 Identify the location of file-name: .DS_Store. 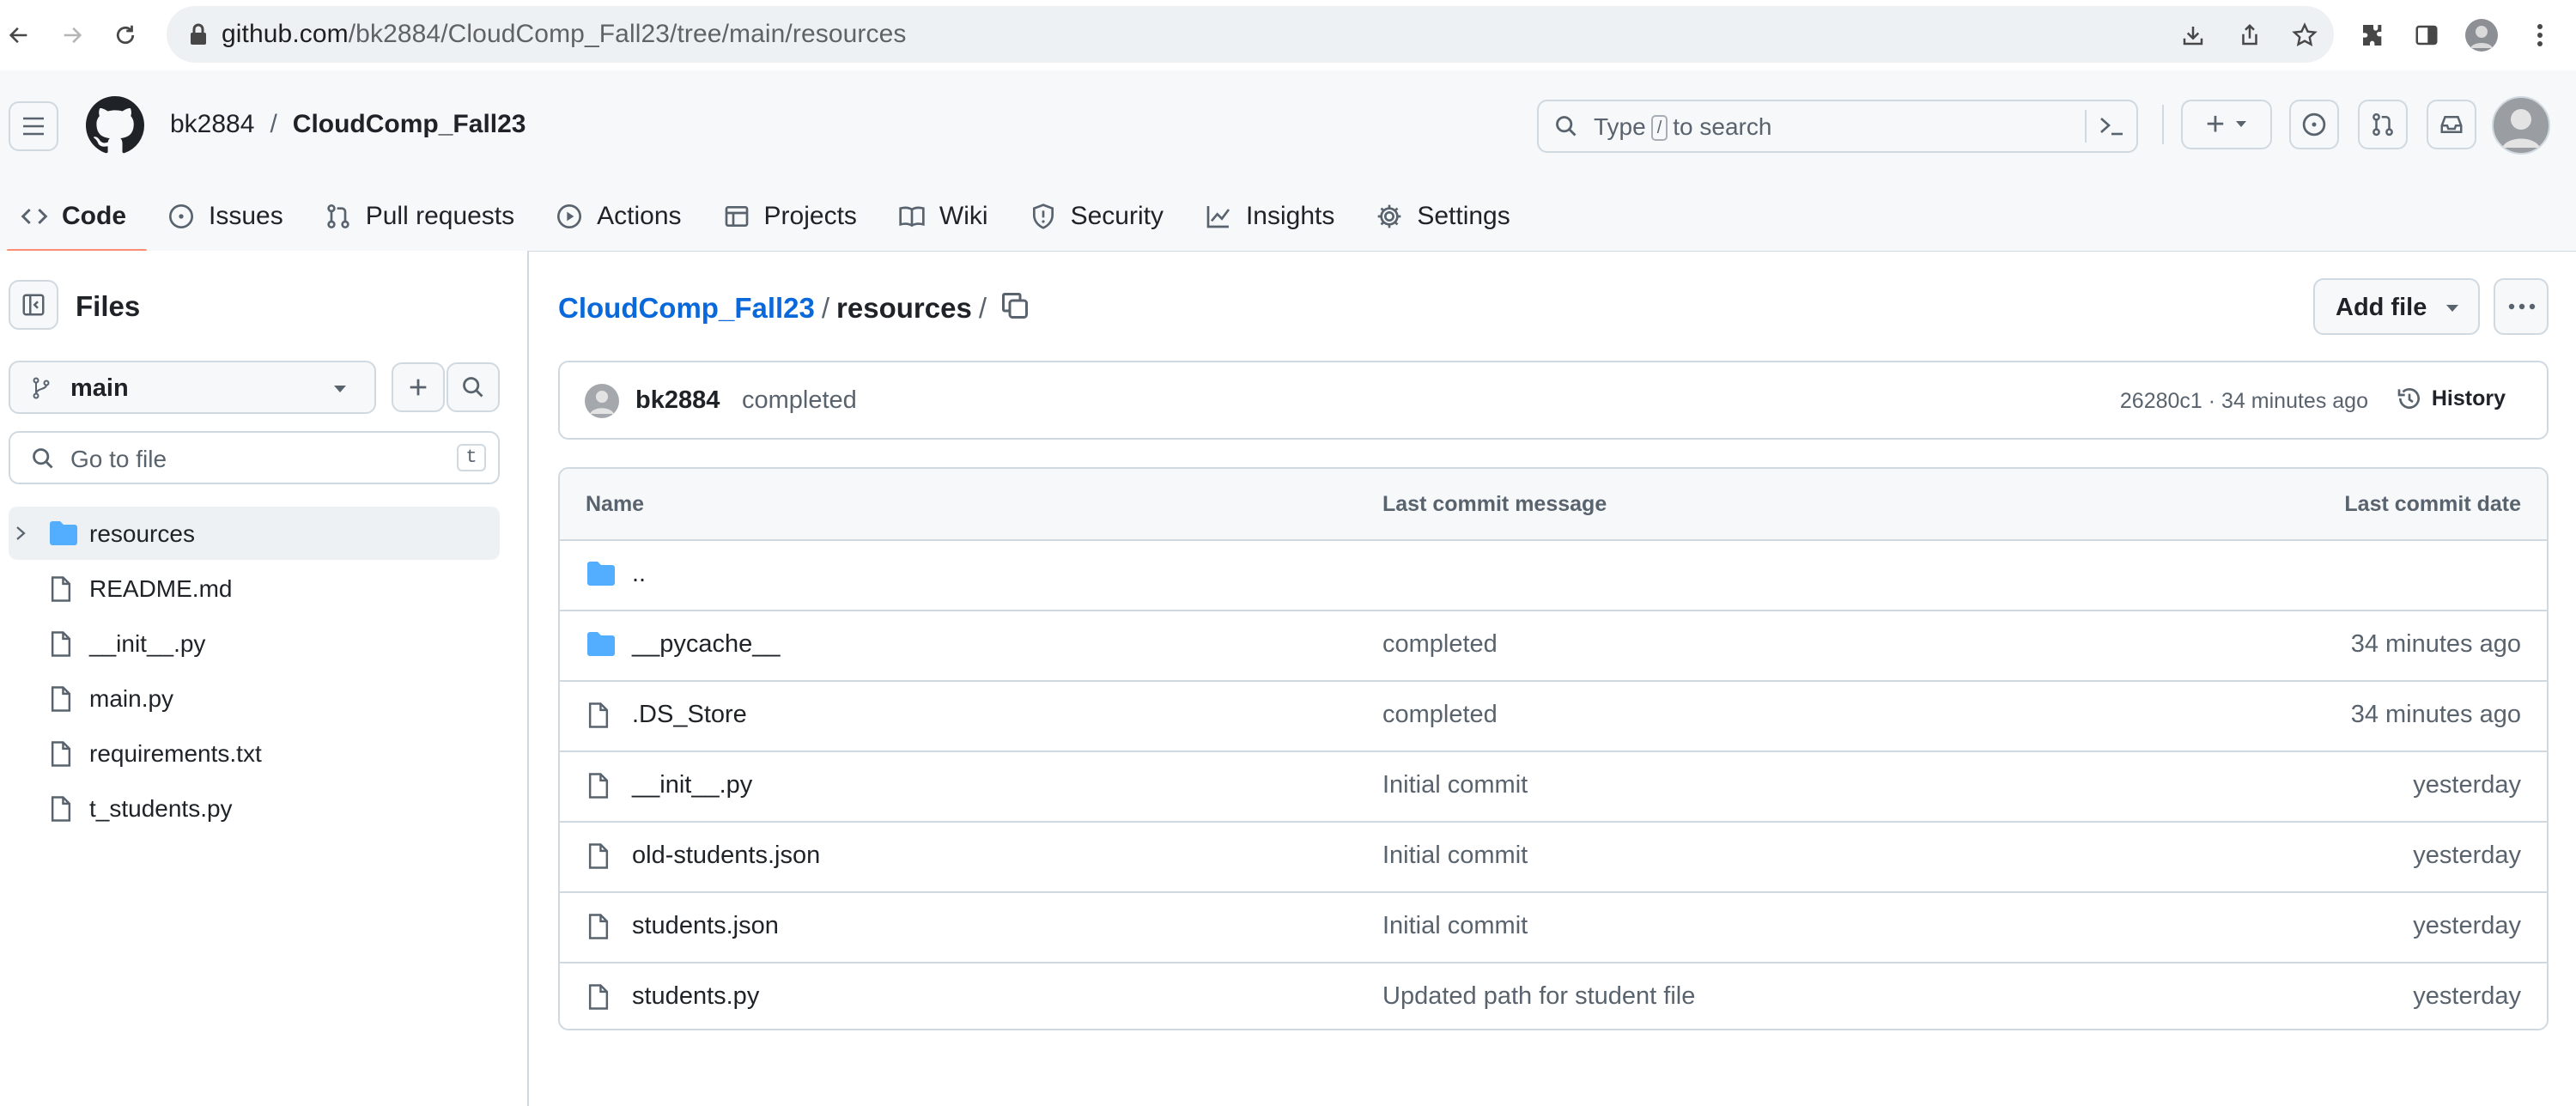
(689, 715).